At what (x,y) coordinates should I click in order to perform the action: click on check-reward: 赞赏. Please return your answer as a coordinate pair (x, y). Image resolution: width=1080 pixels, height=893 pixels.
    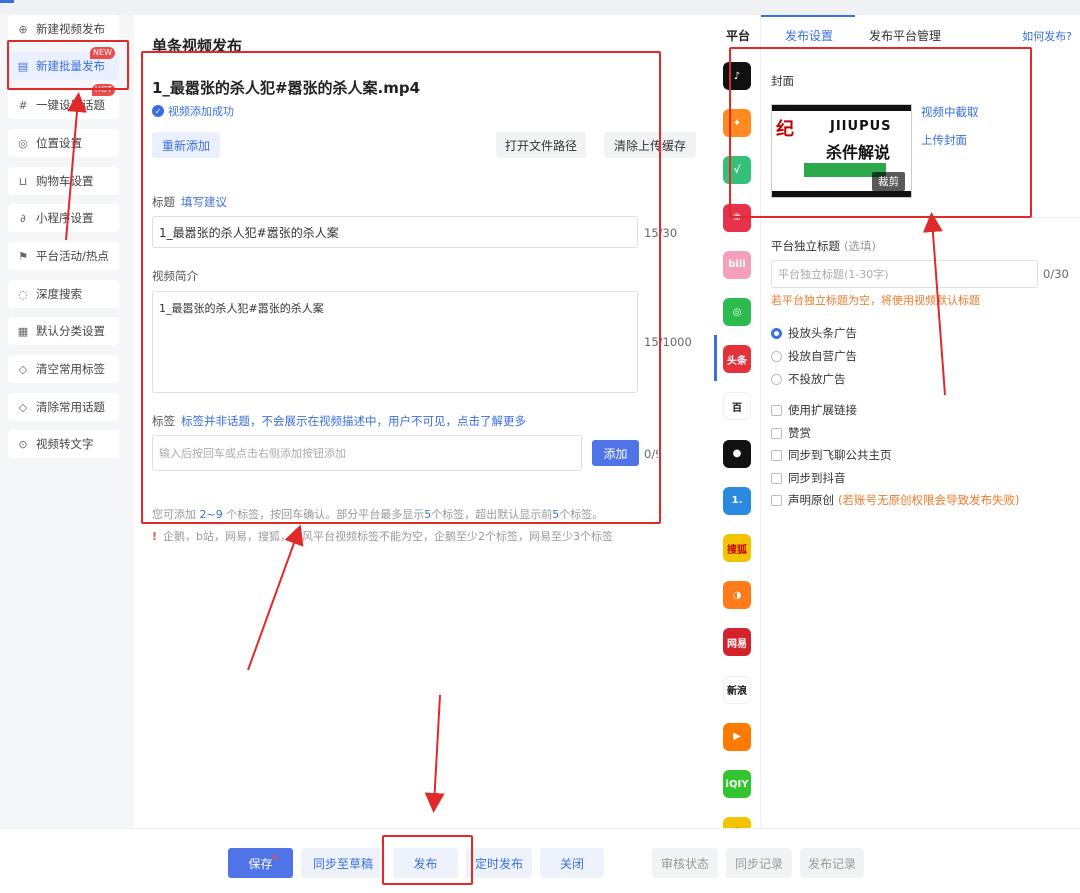
    Looking at the image, I should click on (791, 433).